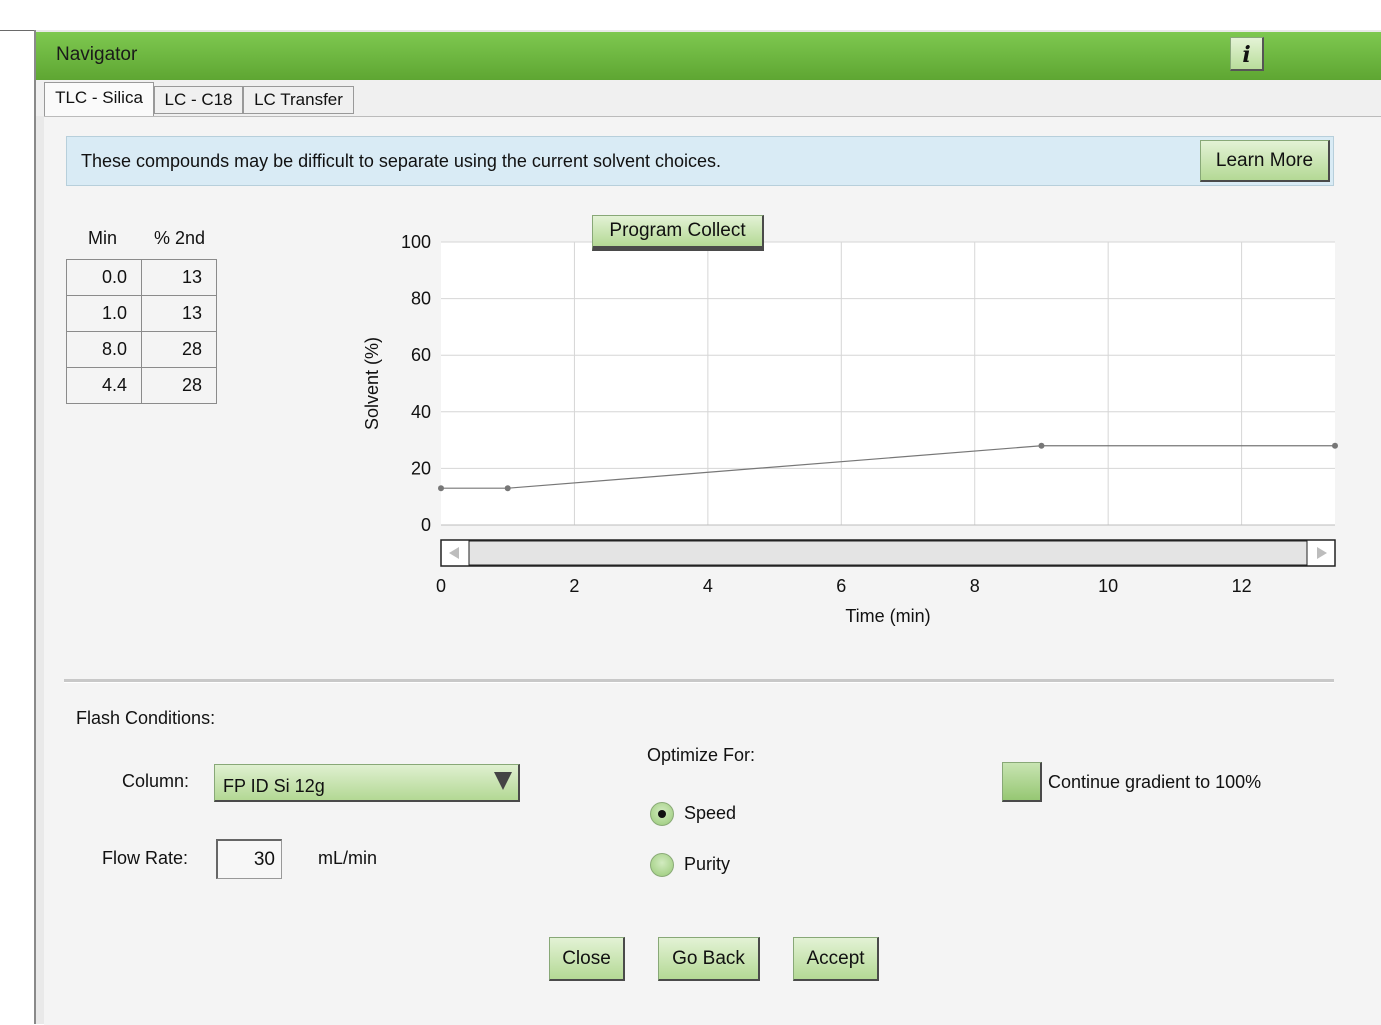 Image resolution: width=1381 pixels, height=1025 pixels. Describe the element at coordinates (104, 313) in the screenshot. I see `cell-min: 1.0` at that location.